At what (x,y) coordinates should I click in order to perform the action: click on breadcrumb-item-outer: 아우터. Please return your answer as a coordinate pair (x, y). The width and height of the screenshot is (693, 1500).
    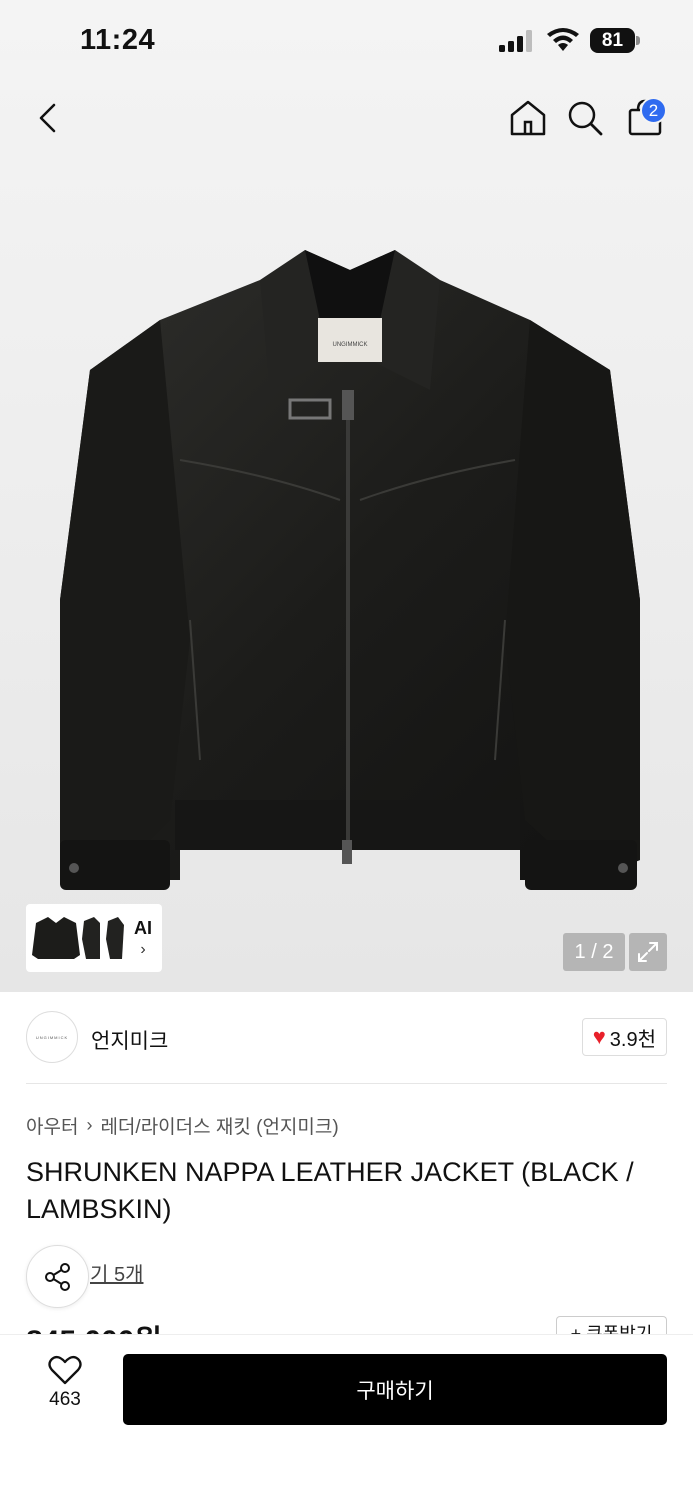
    Looking at the image, I should click on (52, 1125).